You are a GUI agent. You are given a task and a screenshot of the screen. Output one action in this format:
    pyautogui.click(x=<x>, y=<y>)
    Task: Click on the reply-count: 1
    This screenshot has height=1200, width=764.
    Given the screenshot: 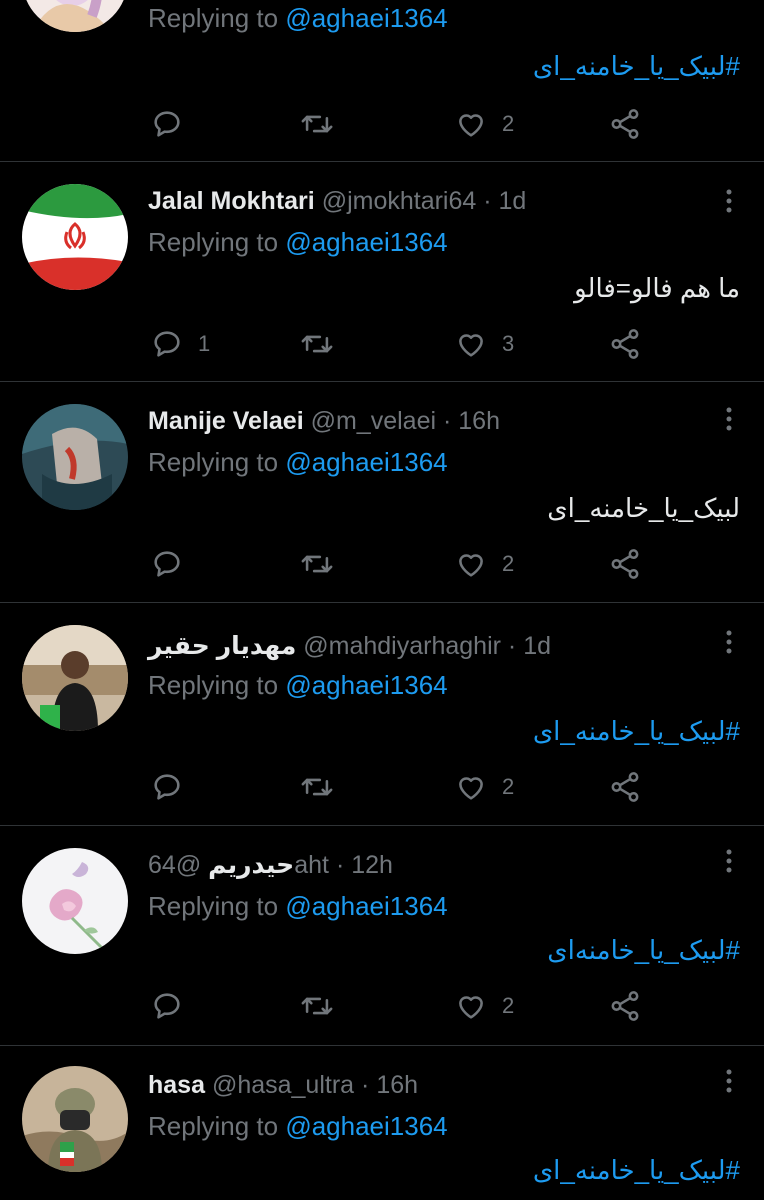 What is the action you would take?
    pyautogui.click(x=204, y=343)
    